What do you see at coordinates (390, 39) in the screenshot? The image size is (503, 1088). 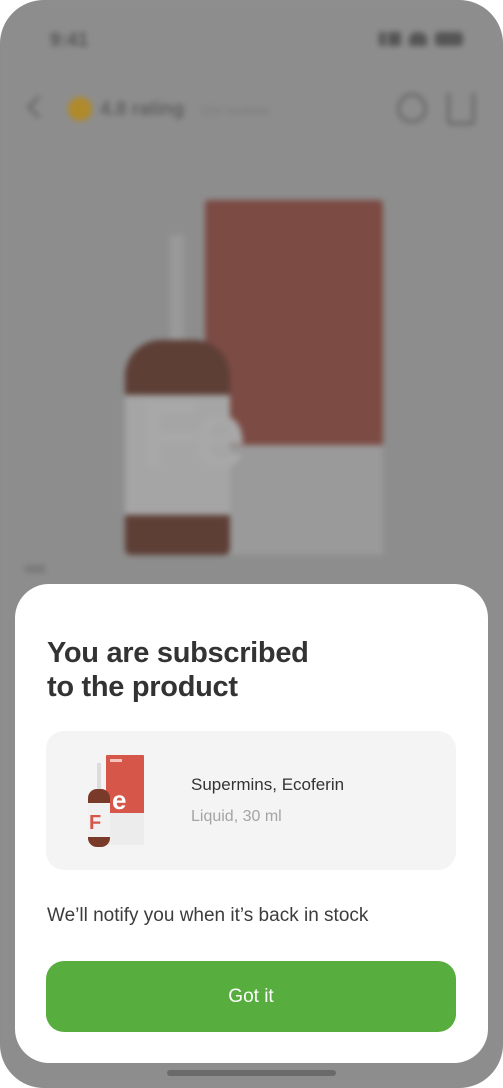 I see `signal-icon` at bounding box center [390, 39].